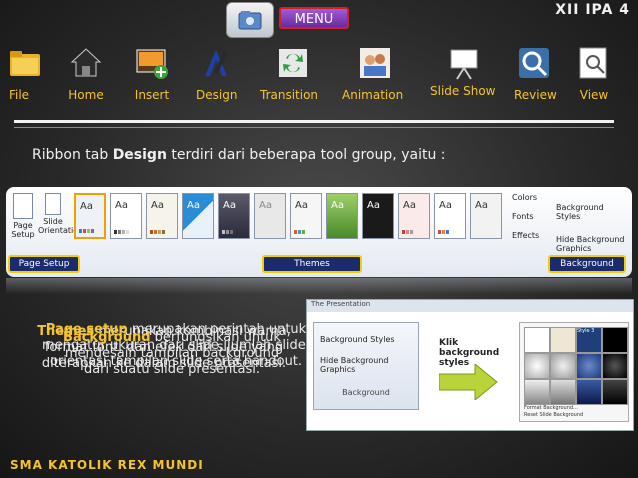 This screenshot has width=638, height=478. Describe the element at coordinates (86, 63) in the screenshot. I see `home-icon` at that location.